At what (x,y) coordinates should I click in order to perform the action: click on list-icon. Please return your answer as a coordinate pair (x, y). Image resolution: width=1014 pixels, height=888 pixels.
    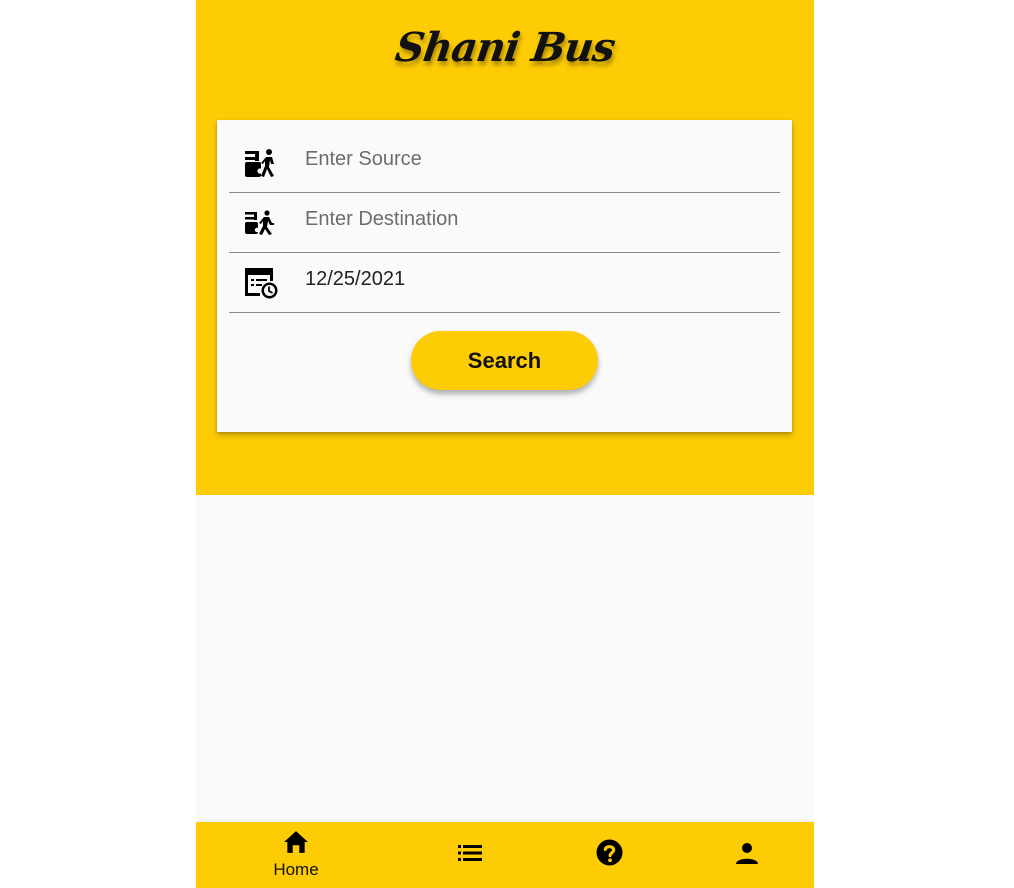
    Looking at the image, I should click on (470, 855).